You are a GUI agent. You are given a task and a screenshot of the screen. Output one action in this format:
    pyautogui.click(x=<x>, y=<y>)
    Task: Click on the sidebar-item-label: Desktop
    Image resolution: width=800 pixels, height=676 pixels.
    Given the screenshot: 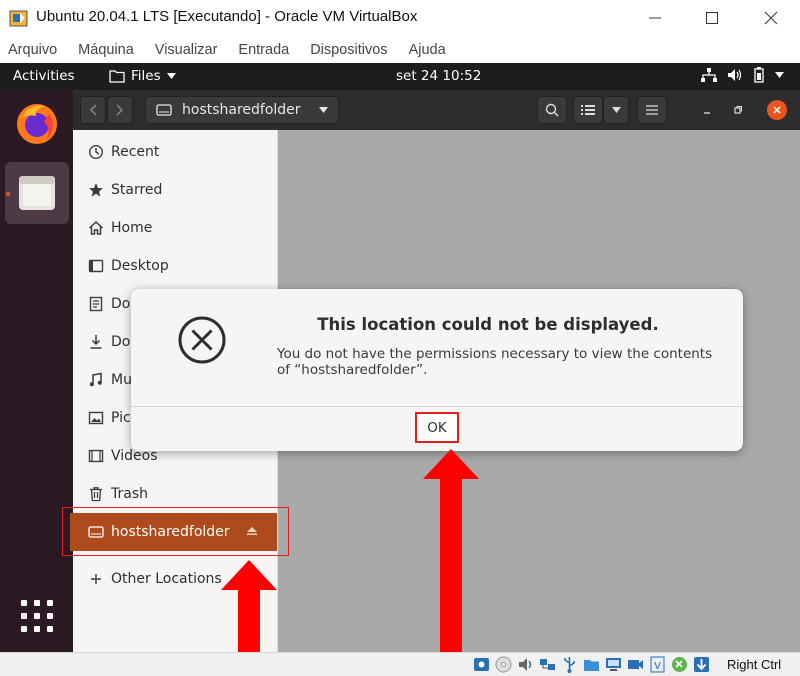 What is the action you would take?
    pyautogui.click(x=140, y=266)
    